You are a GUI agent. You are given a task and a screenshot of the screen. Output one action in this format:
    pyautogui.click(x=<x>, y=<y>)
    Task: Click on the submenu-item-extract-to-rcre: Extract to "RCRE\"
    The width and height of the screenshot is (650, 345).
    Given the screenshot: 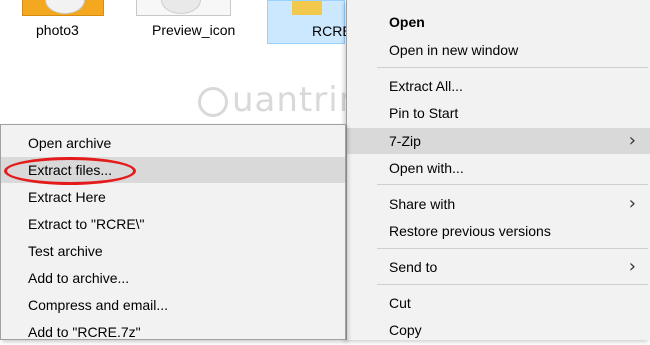 What is the action you would take?
    pyautogui.click(x=173, y=224)
    